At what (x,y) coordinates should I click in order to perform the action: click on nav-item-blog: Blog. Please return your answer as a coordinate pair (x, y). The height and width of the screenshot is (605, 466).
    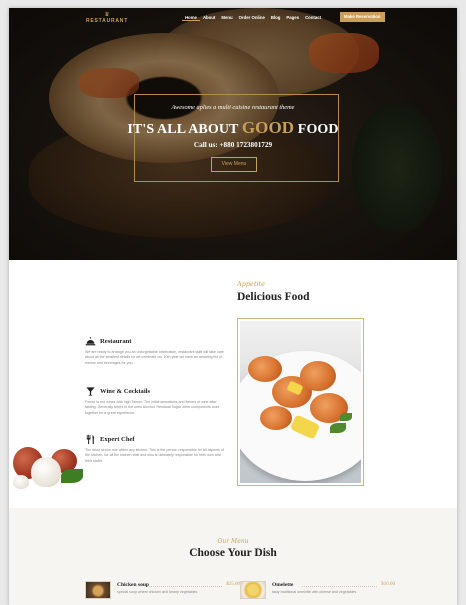
    Looking at the image, I should click on (276, 18).